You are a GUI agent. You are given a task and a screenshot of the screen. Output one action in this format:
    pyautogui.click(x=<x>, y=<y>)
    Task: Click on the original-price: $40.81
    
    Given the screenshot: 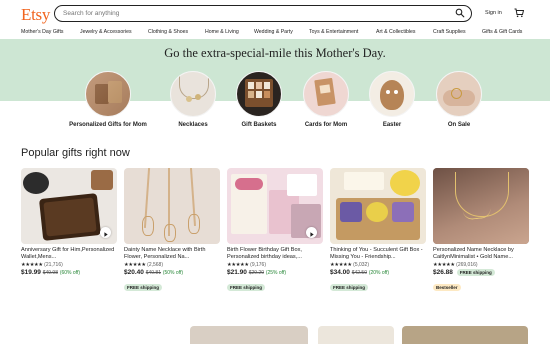 What is the action you would take?
    pyautogui.click(x=153, y=273)
    